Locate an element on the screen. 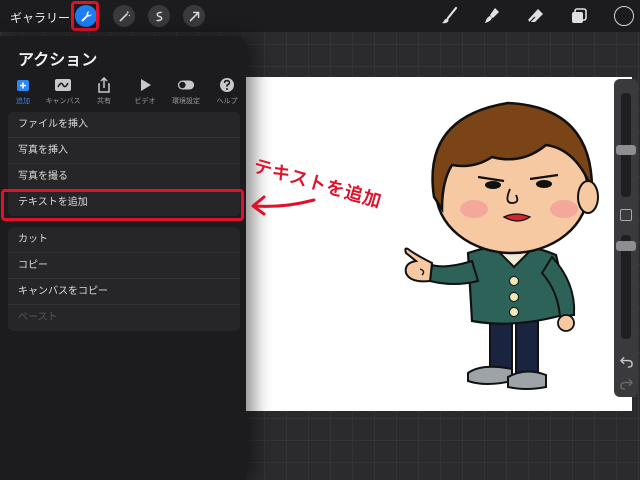 Image resolution: width=640 pixels, height=480 pixels. transform-button is located at coordinates (194, 16).